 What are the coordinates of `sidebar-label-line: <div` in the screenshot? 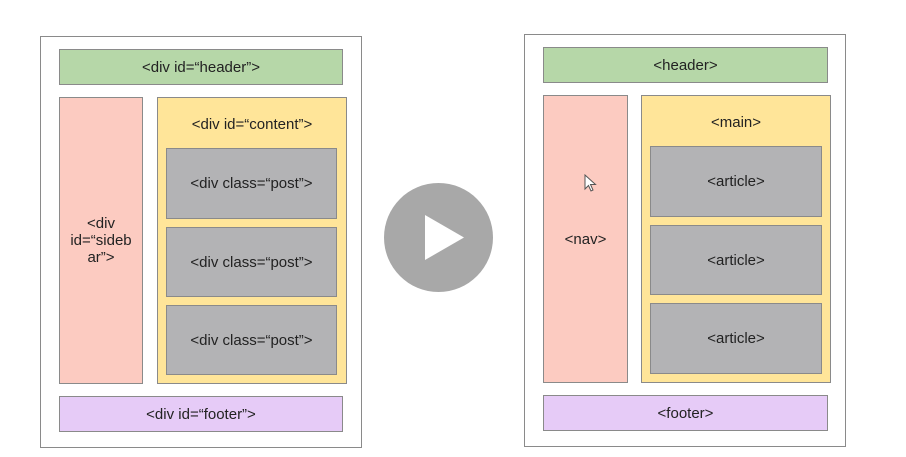 It's located at (101, 223).